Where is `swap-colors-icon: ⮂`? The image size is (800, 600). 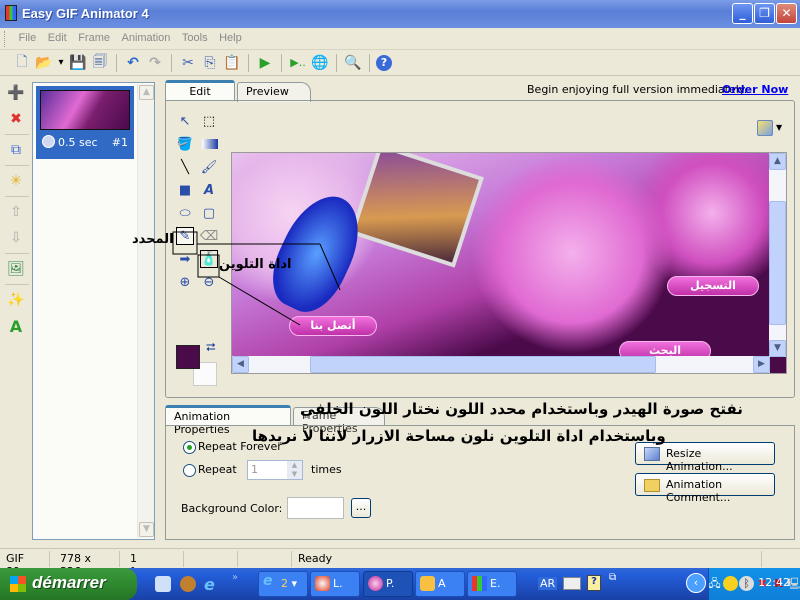 swap-colors-icon: ⮂ is located at coordinates (211, 347).